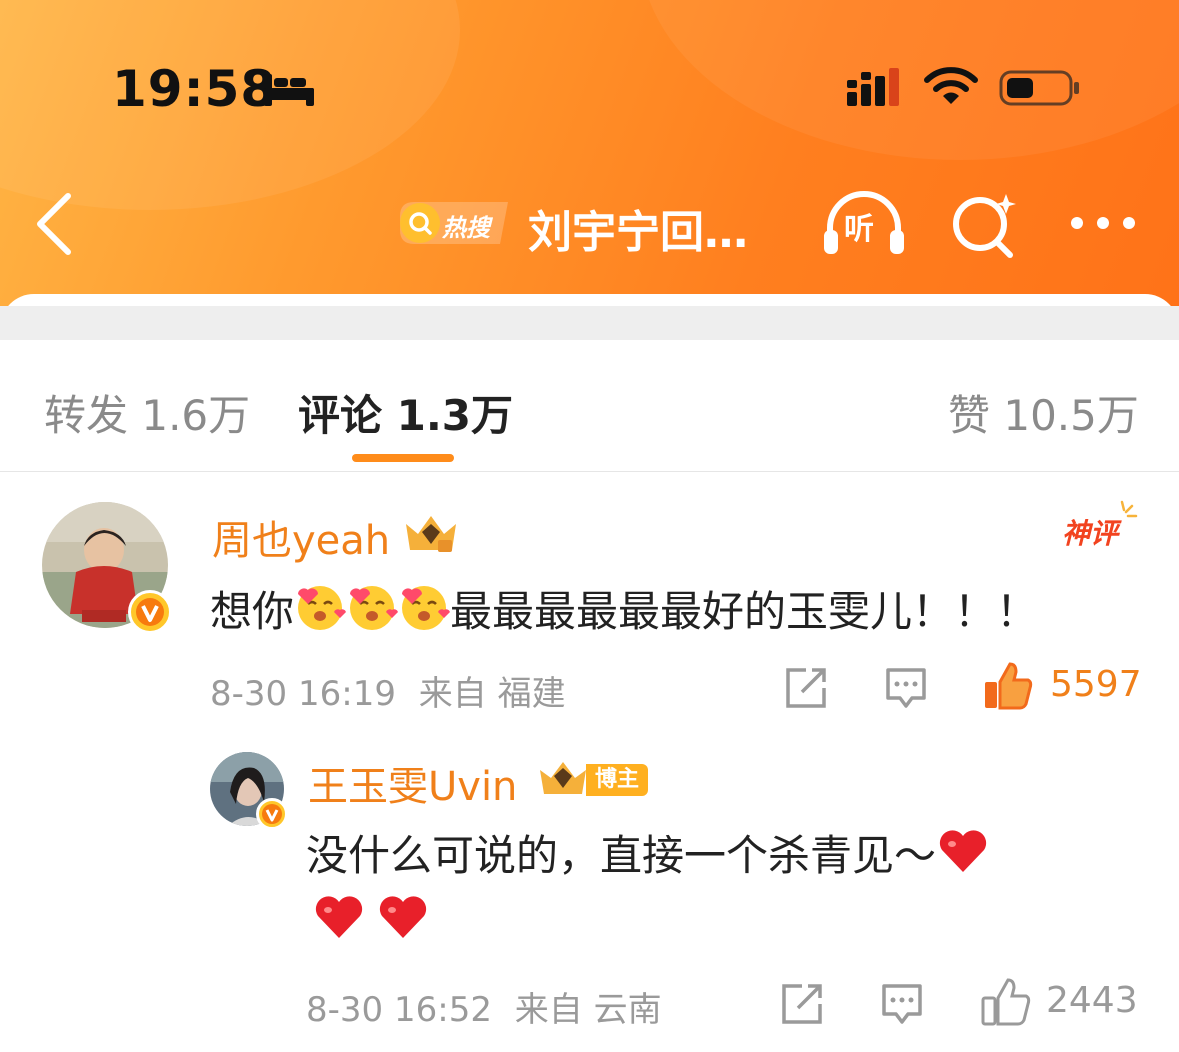  Describe the element at coordinates (1039, 88) in the screenshot. I see `battery-icon` at that location.